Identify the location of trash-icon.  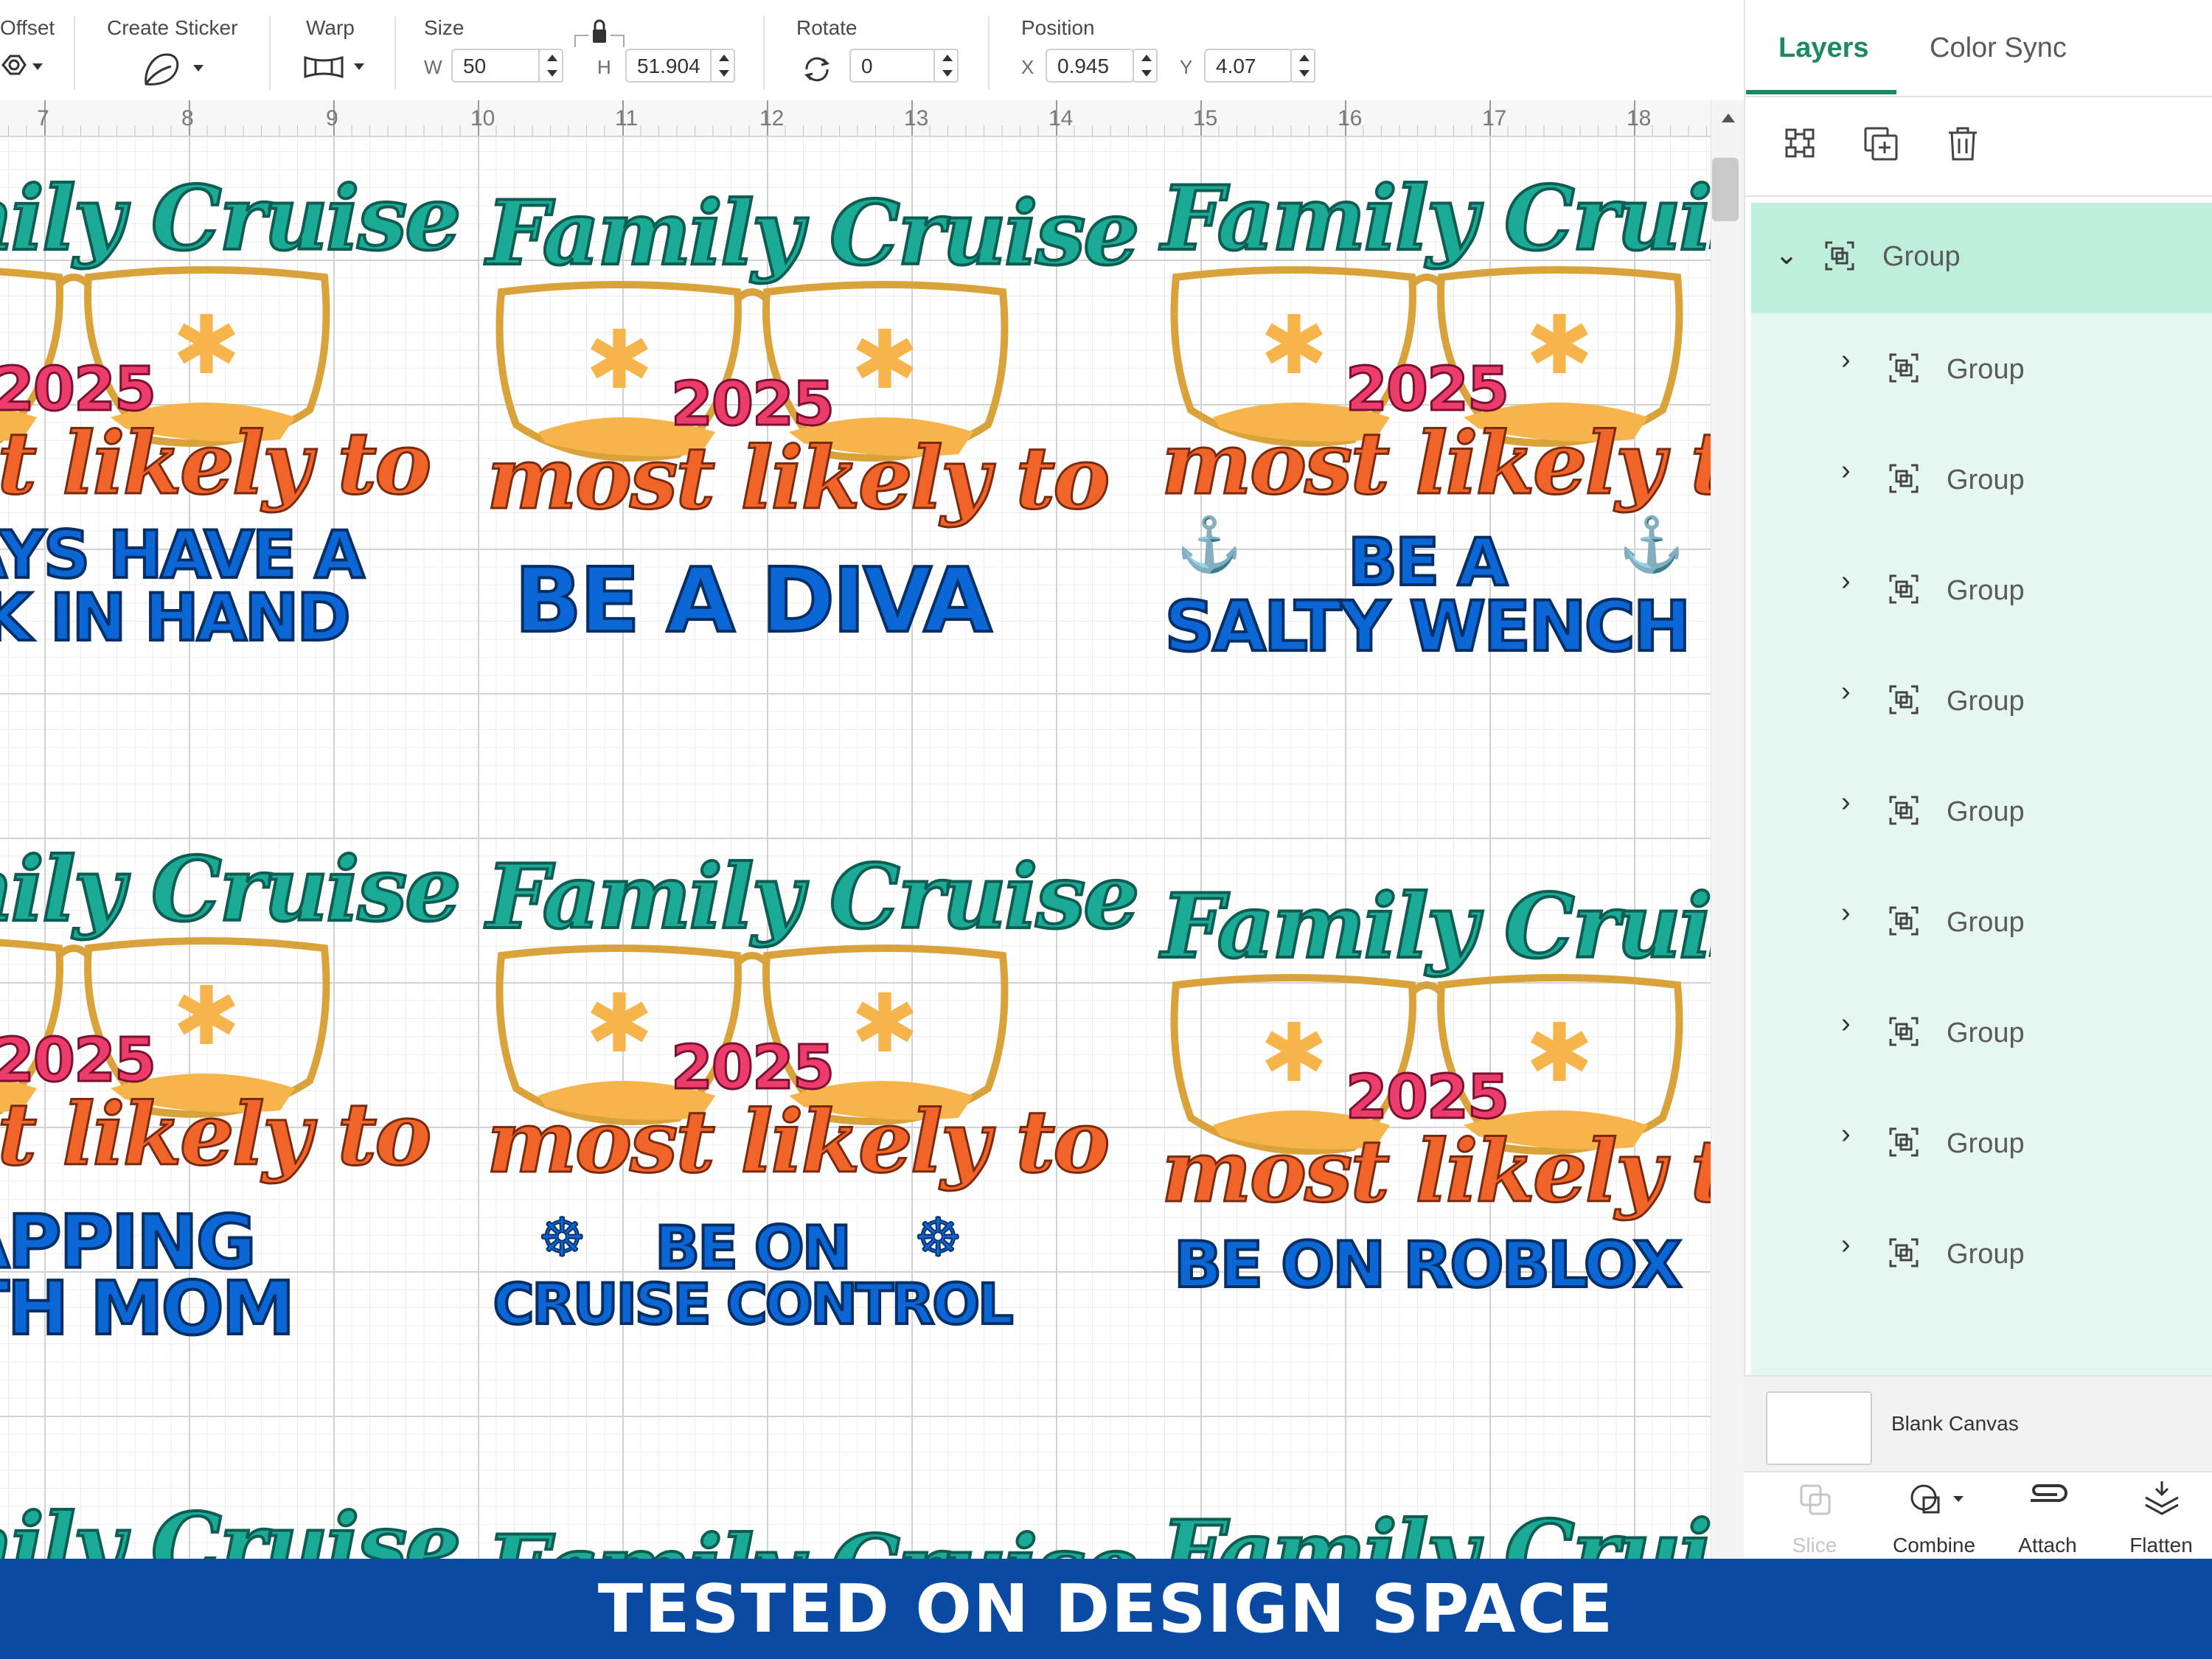
(1963, 144).